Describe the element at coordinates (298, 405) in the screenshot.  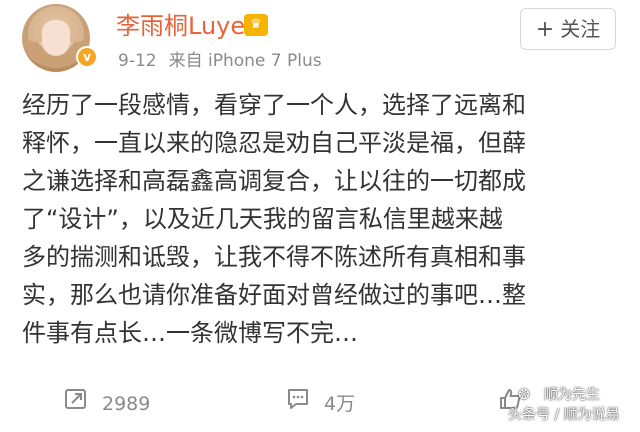
I see `comment-icon` at that location.